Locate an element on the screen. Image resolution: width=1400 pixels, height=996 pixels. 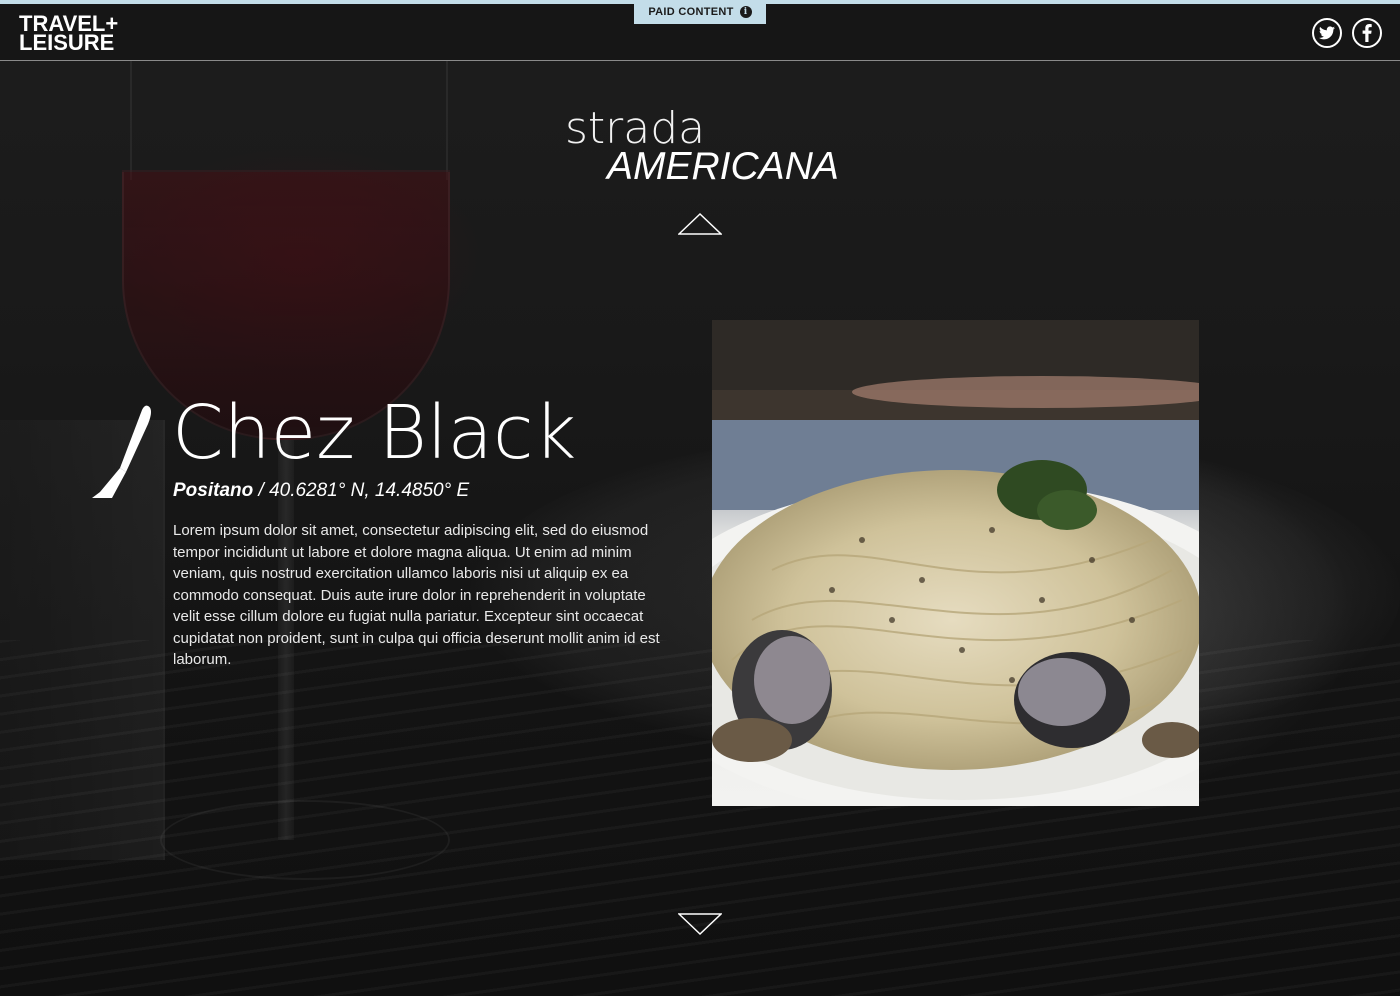
background-wine-glass-base is located at coordinates (305, 840).